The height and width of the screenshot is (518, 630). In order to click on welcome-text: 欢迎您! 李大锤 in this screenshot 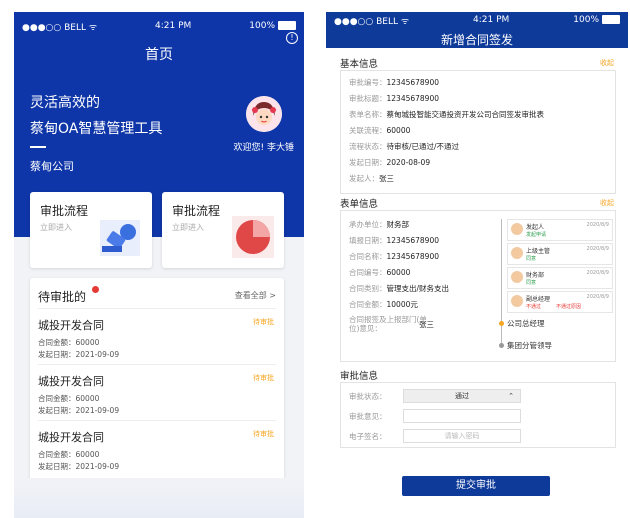, I will do `click(263, 148)`.